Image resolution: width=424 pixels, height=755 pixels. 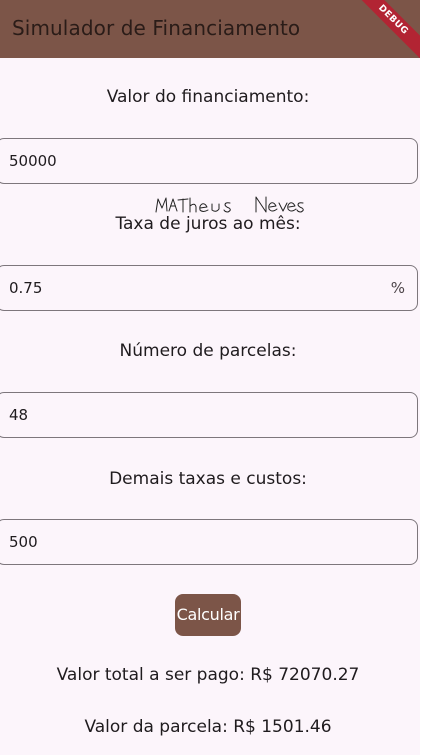 I want to click on interest-rate-input, so click(x=189, y=288).